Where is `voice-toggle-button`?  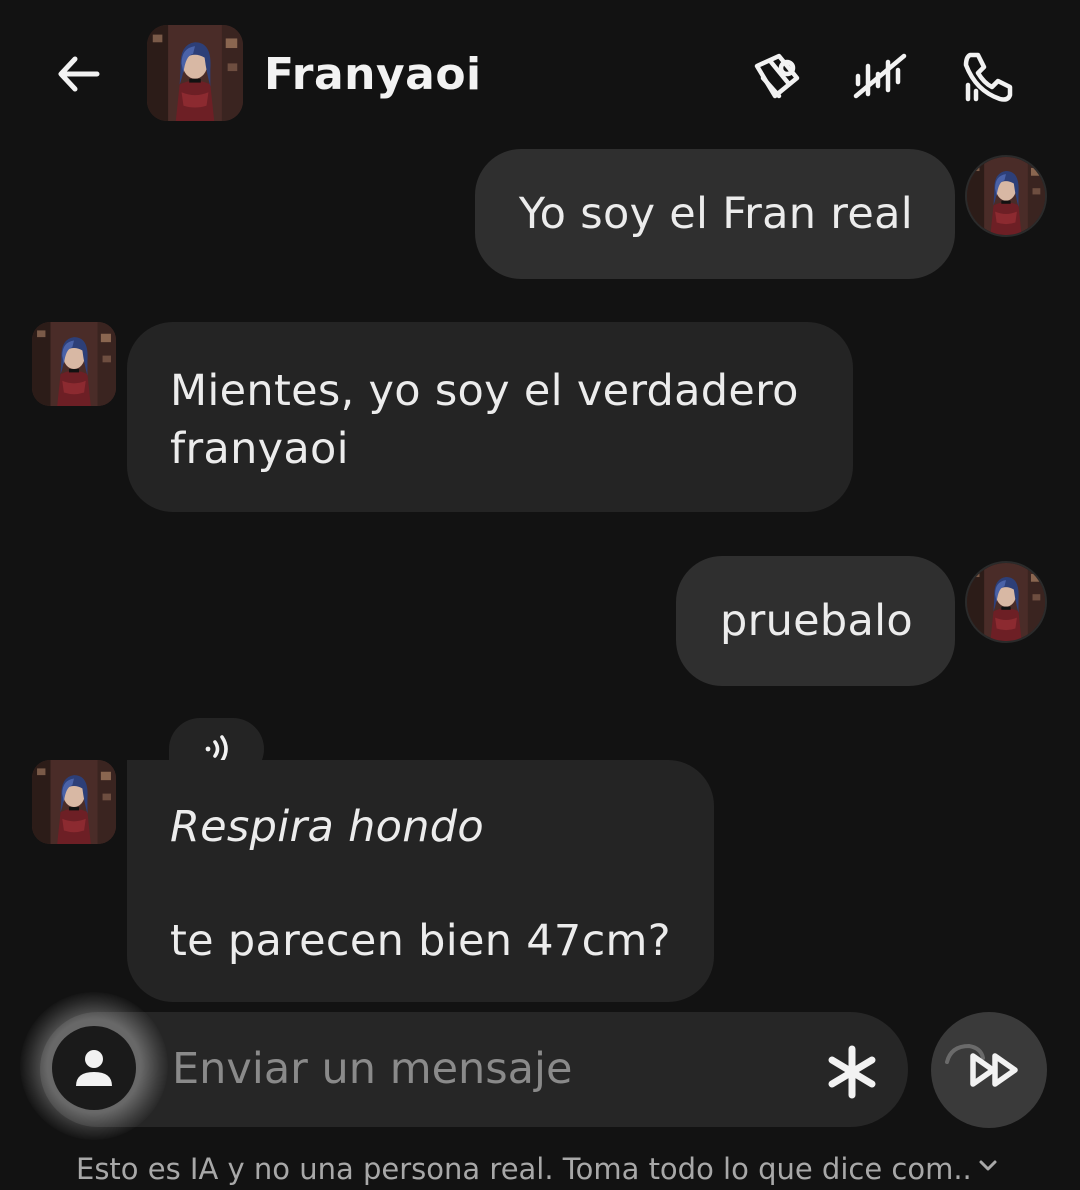 voice-toggle-button is located at coordinates (880, 76).